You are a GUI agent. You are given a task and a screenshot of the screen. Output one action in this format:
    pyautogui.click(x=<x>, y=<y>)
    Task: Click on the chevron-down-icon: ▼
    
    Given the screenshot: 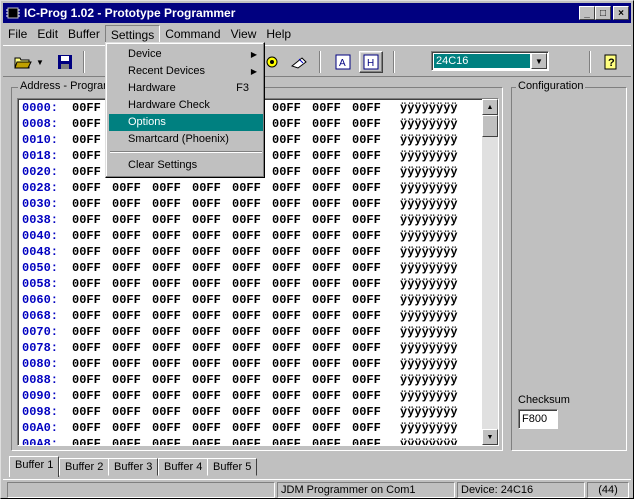 What is the action you would take?
    pyautogui.click(x=539, y=61)
    